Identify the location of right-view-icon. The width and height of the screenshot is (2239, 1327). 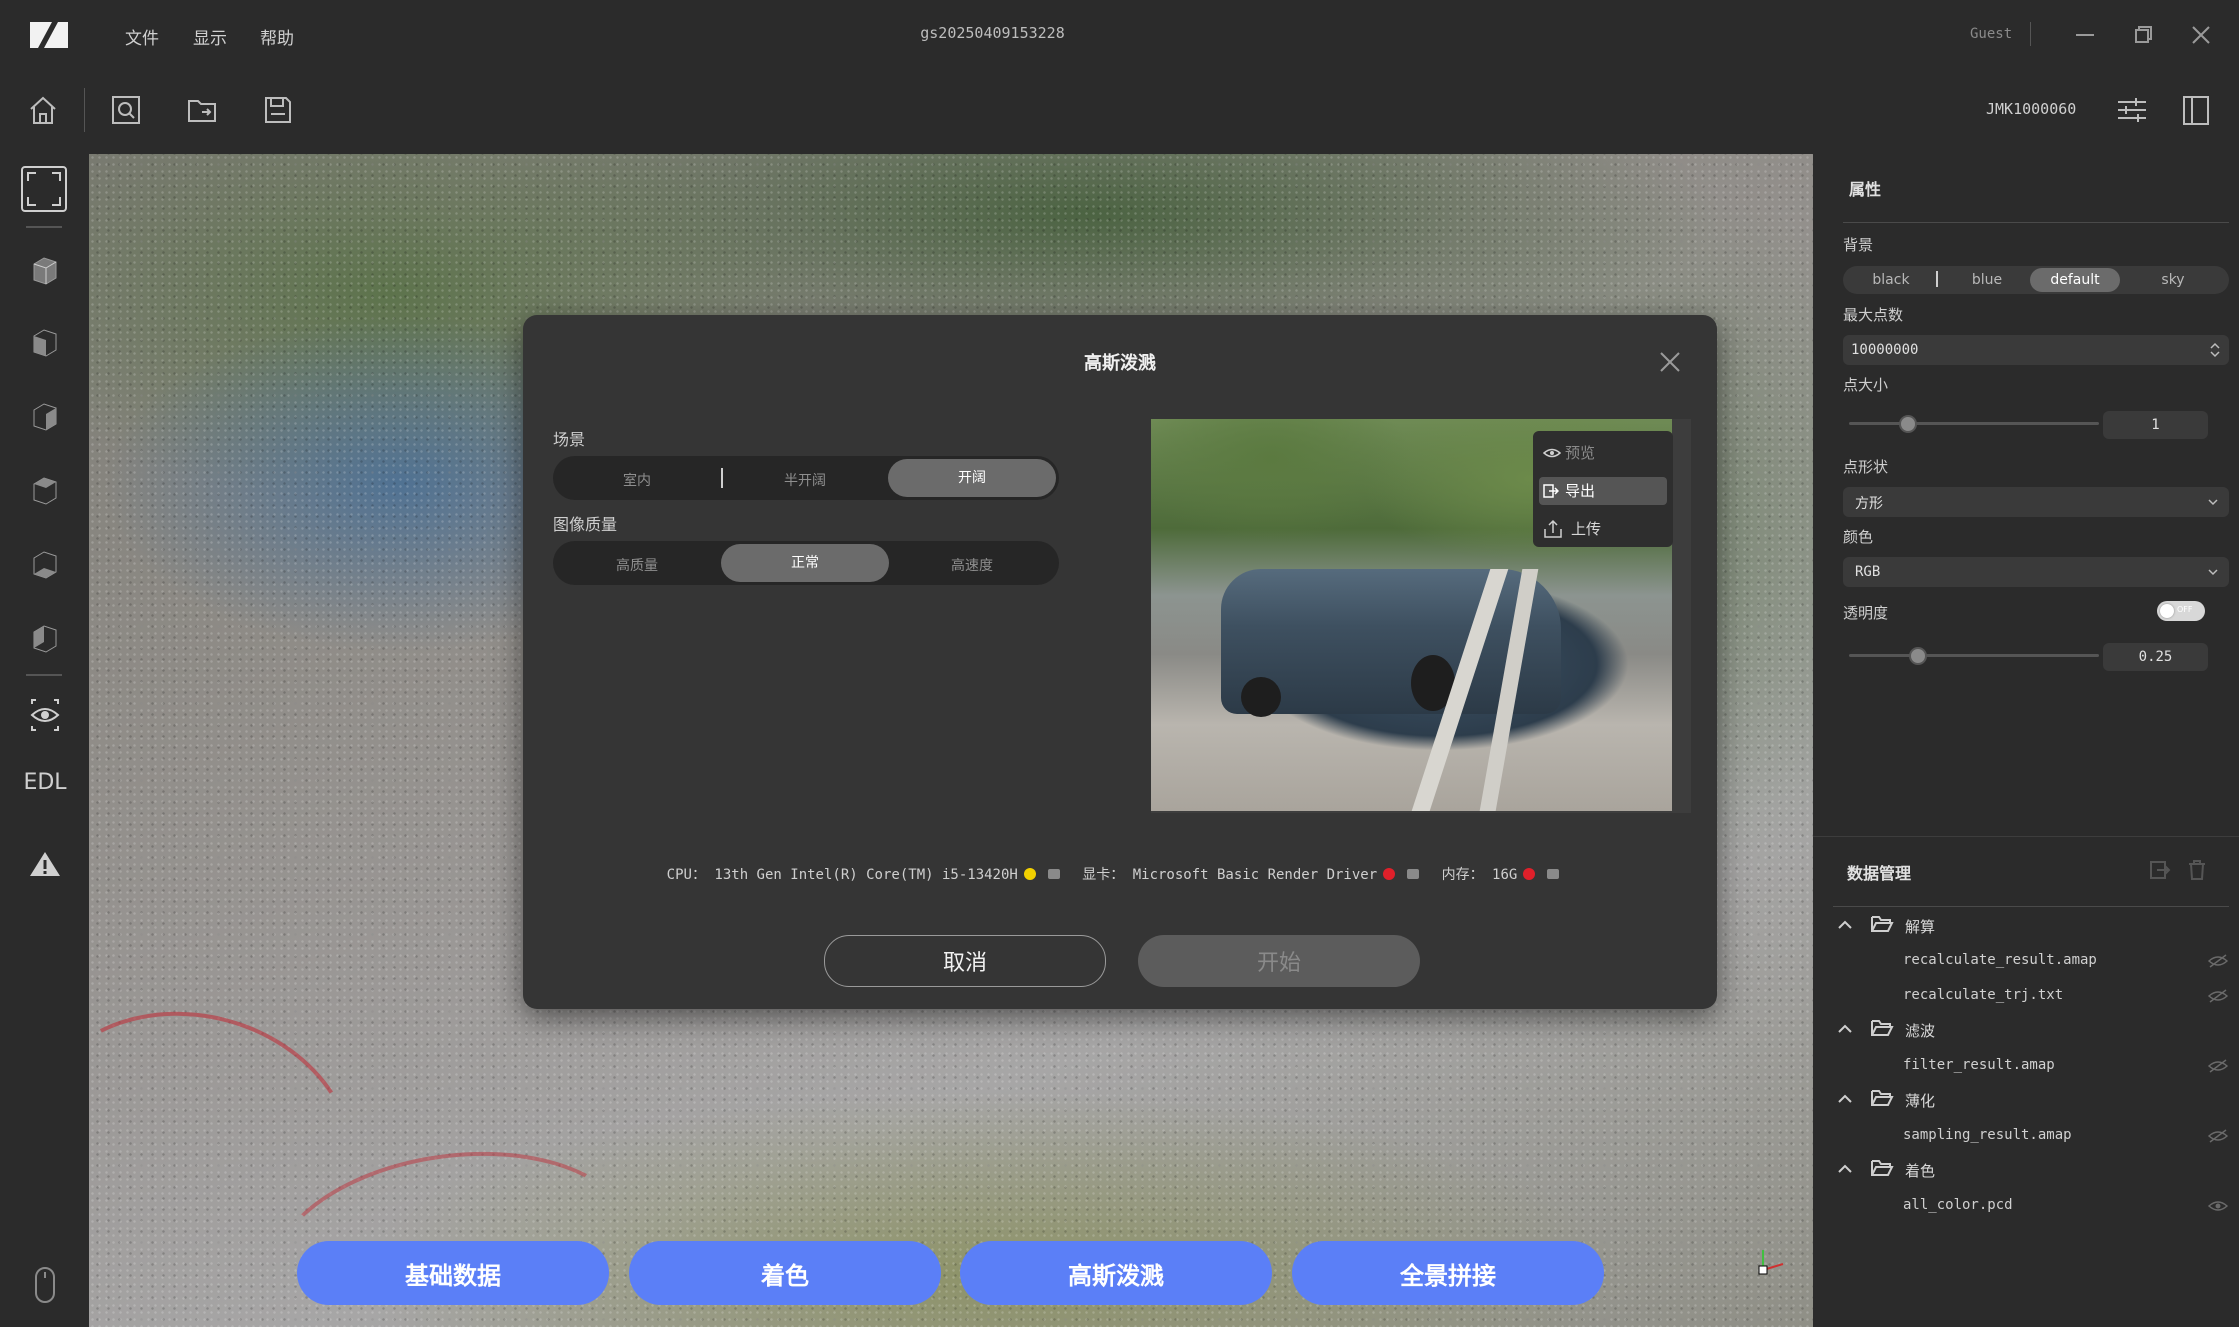
(45, 491).